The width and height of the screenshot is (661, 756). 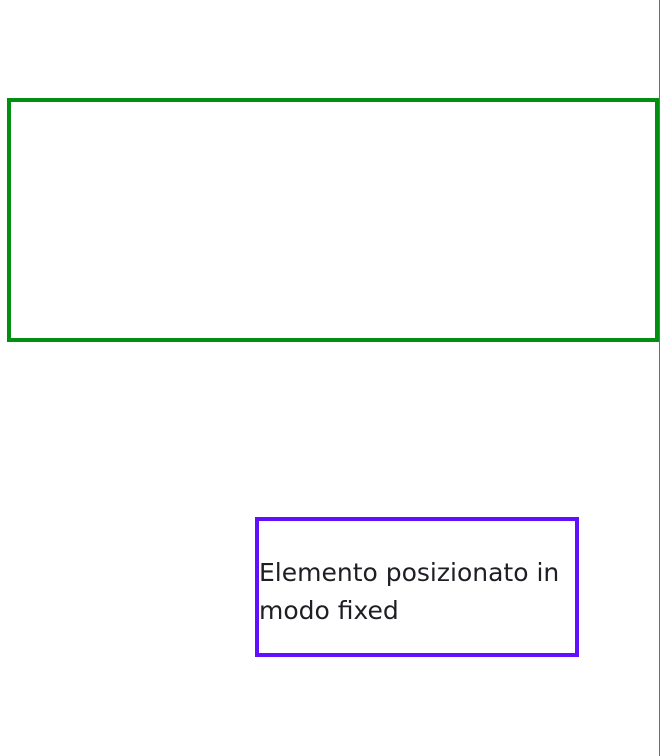 What do you see at coordinates (659, 378) in the screenshot?
I see `viewport-edge-divider` at bounding box center [659, 378].